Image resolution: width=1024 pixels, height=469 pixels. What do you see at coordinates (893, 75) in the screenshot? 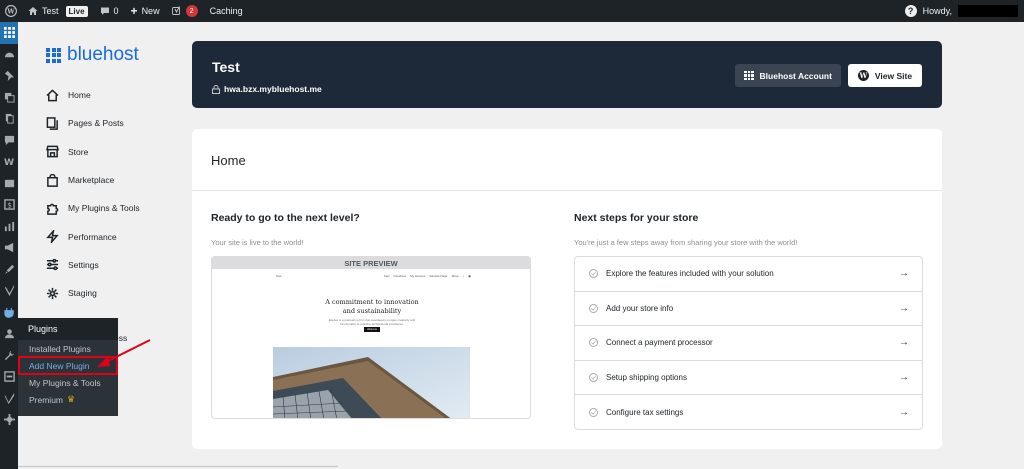
I see `view-site-label: View Site` at bounding box center [893, 75].